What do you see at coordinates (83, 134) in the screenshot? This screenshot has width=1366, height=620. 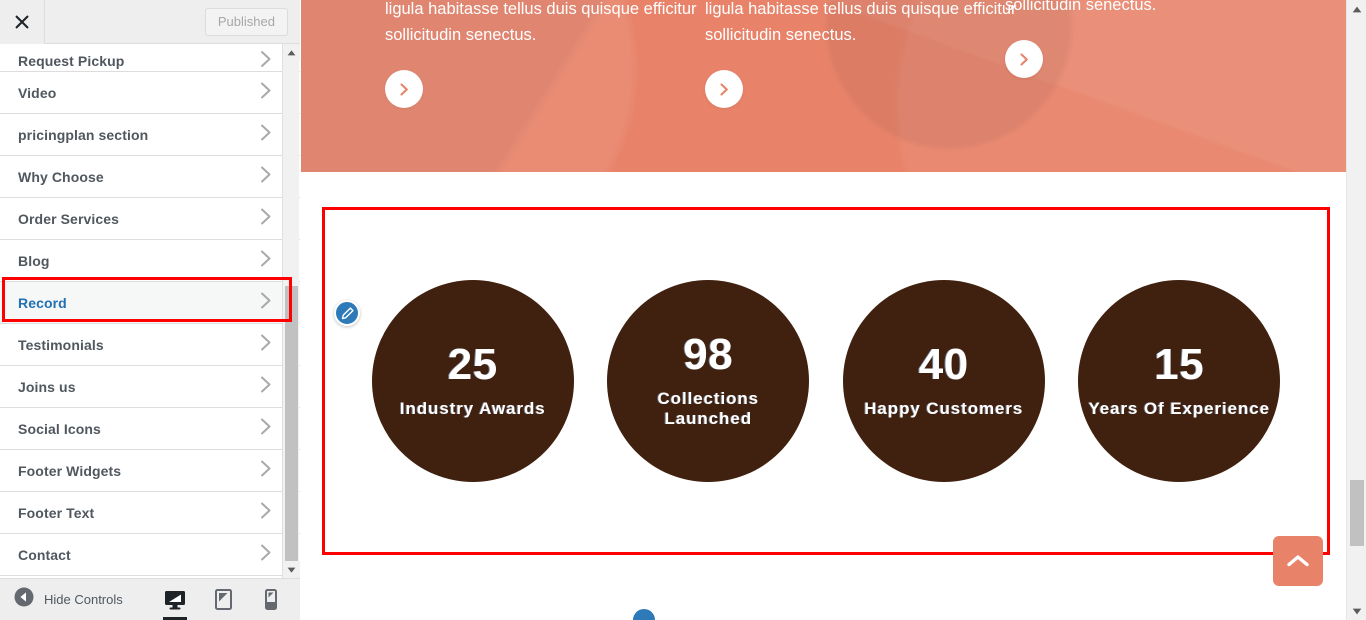 I see `sidebar-item-label: pricingplan section` at bounding box center [83, 134].